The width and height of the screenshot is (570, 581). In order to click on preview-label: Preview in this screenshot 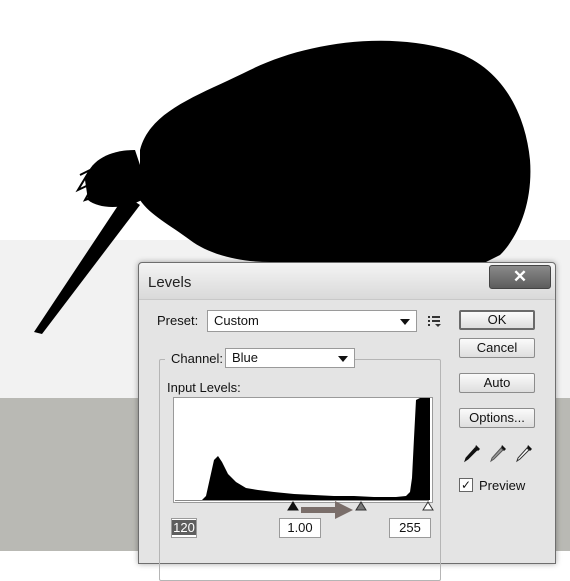, I will do `click(502, 485)`.